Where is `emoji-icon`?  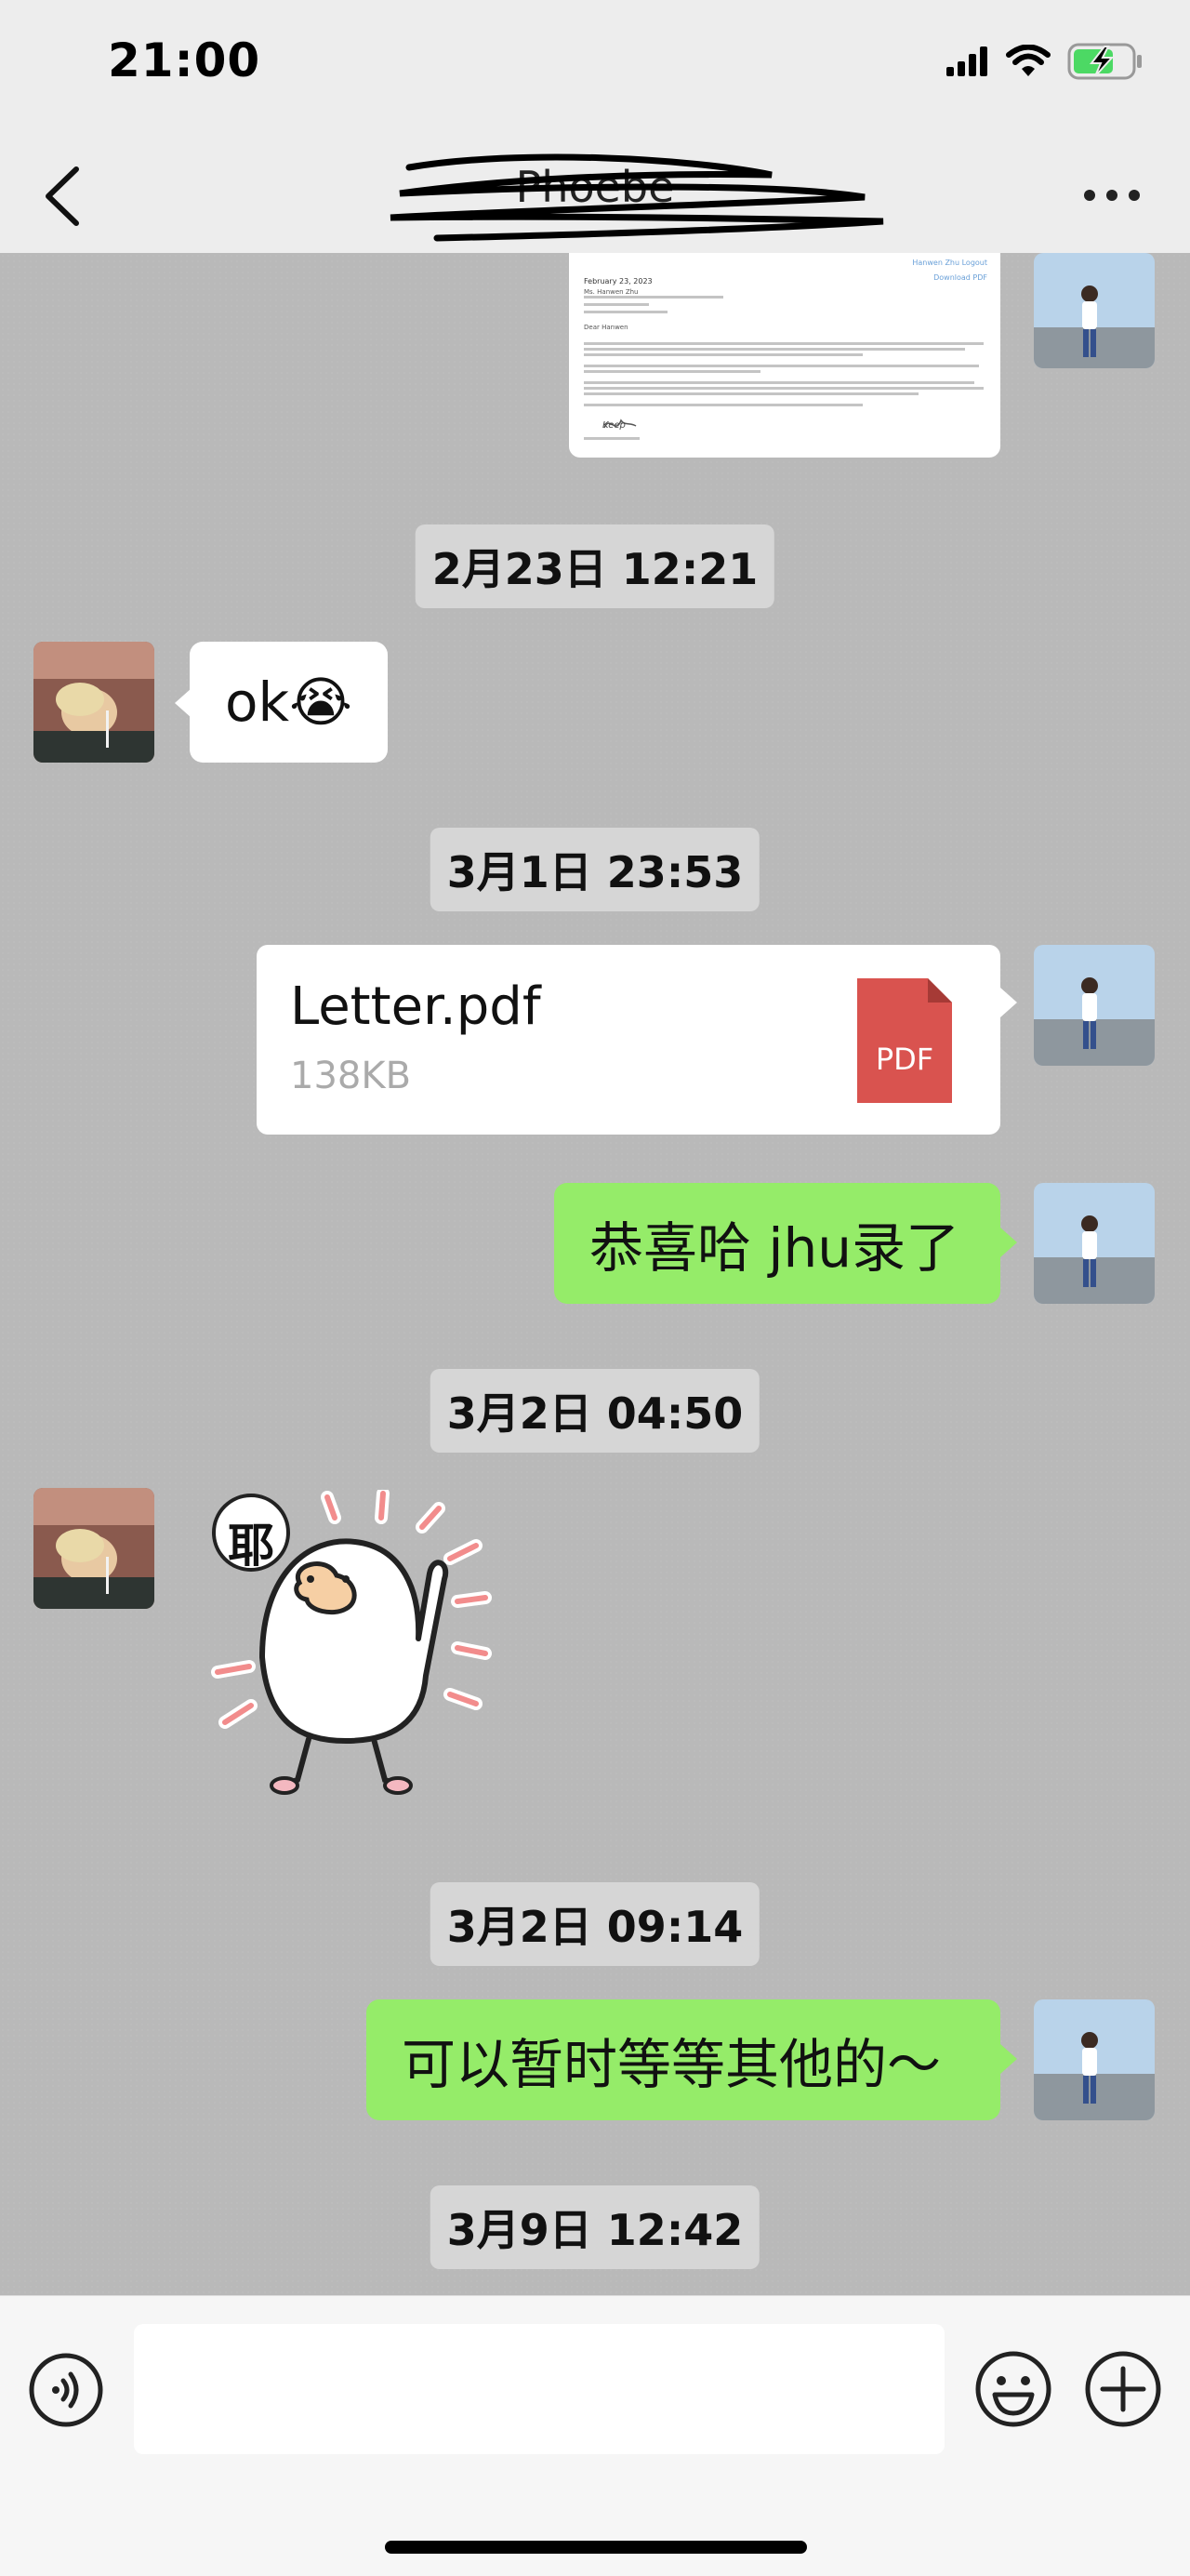
emoji-icon is located at coordinates (1013, 2389).